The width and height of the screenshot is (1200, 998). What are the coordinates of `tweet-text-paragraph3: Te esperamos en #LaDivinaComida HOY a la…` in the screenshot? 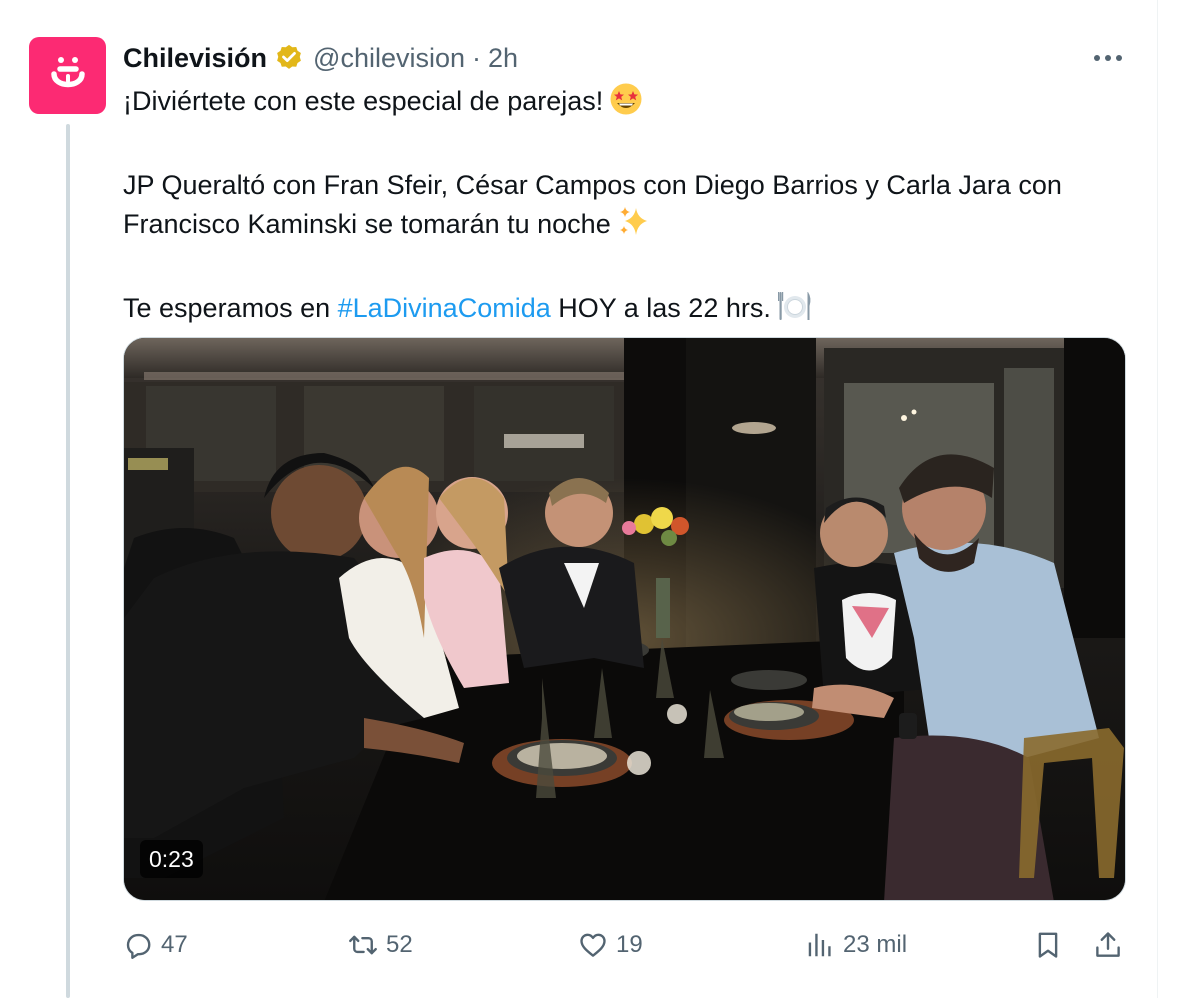 It's located at (628, 311).